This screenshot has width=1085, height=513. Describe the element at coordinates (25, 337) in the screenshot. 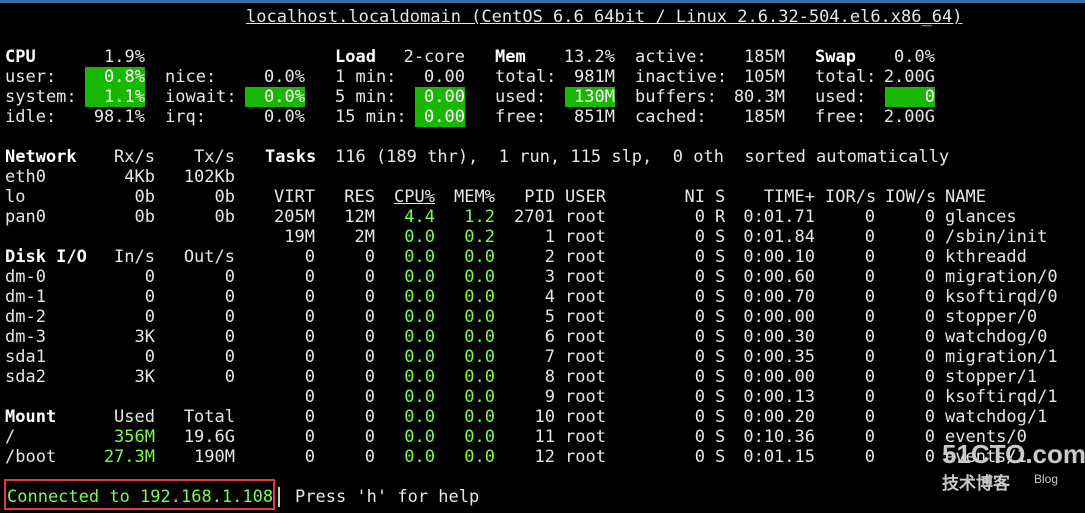

I see `diskio-device-name: dm-3` at that location.